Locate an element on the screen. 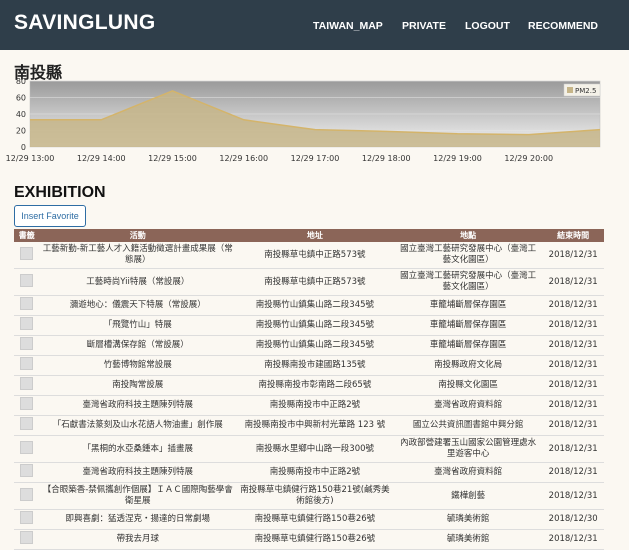  activity-cell: 「飛覽竹山」特展 is located at coordinates (137, 325).